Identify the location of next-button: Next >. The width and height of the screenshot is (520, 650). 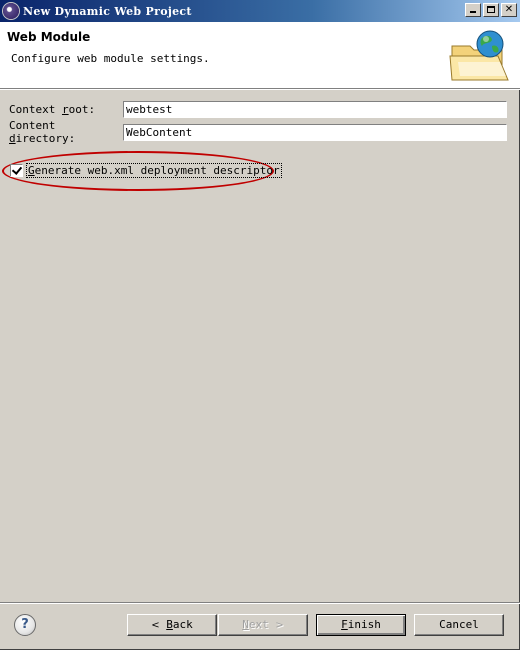
(263, 625).